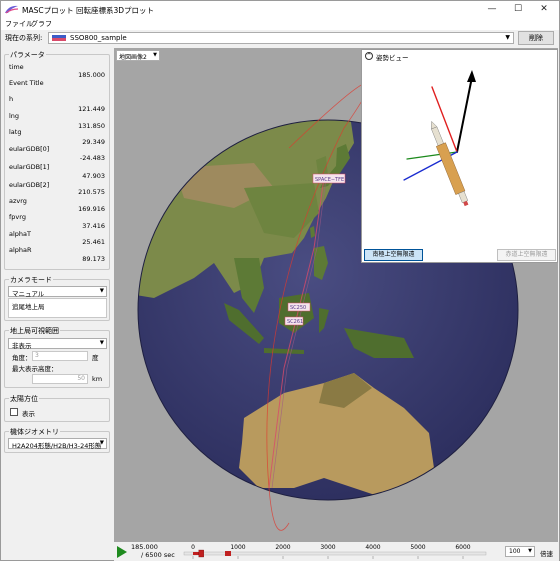  Describe the element at coordinates (133, 57) in the screenshot. I see `map-image-value: 地図画像2` at that location.